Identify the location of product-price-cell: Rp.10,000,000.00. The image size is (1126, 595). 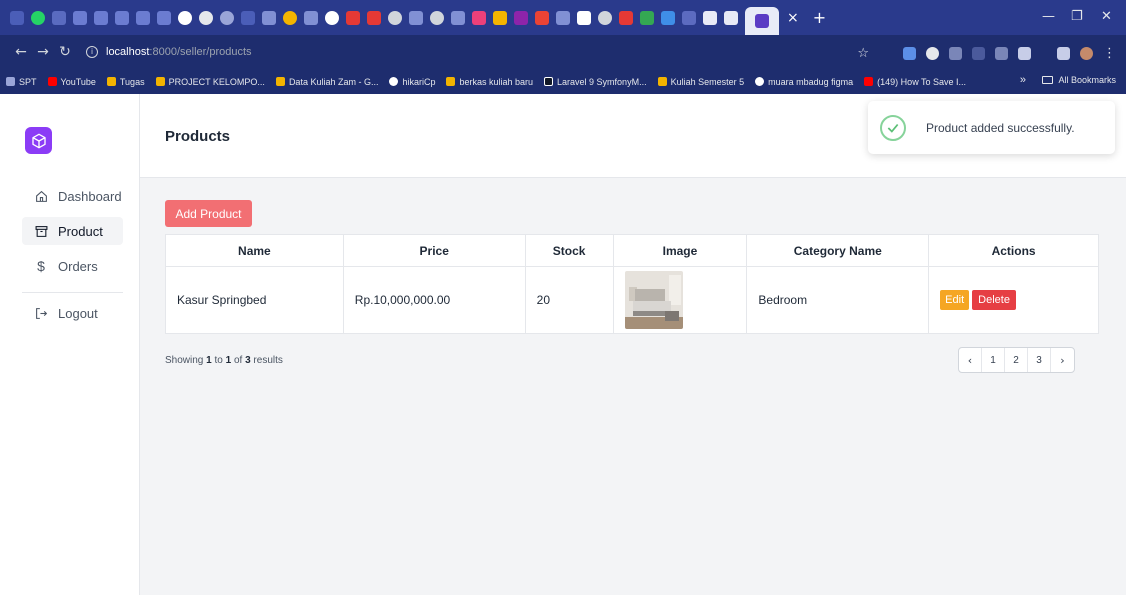
(434, 300).